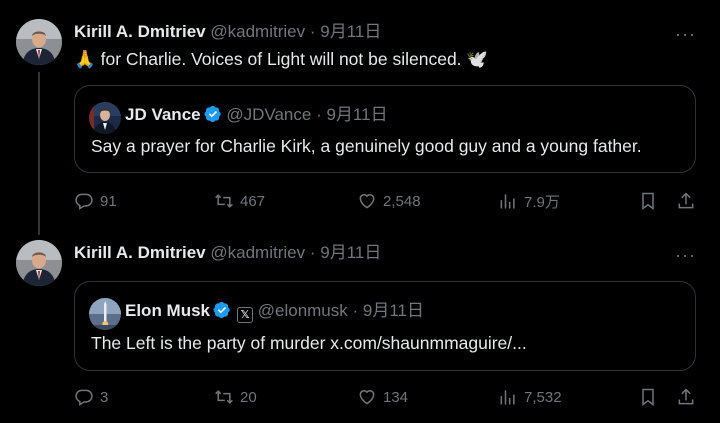 The image size is (720, 423). Describe the element at coordinates (396, 397) in the screenshot. I see `like-count: 134` at that location.